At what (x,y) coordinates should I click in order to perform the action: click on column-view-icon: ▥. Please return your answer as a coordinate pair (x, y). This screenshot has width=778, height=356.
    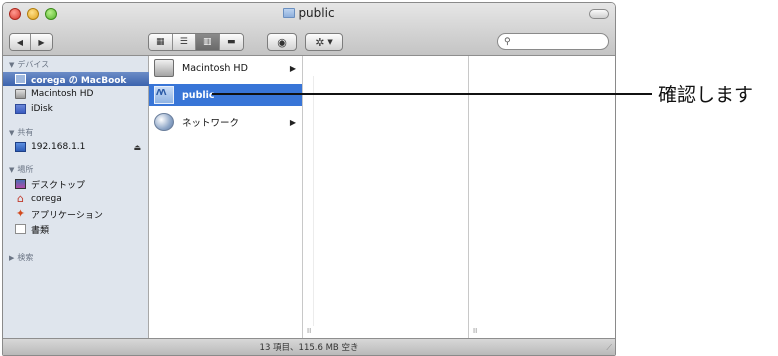
    Looking at the image, I should click on (207, 42).